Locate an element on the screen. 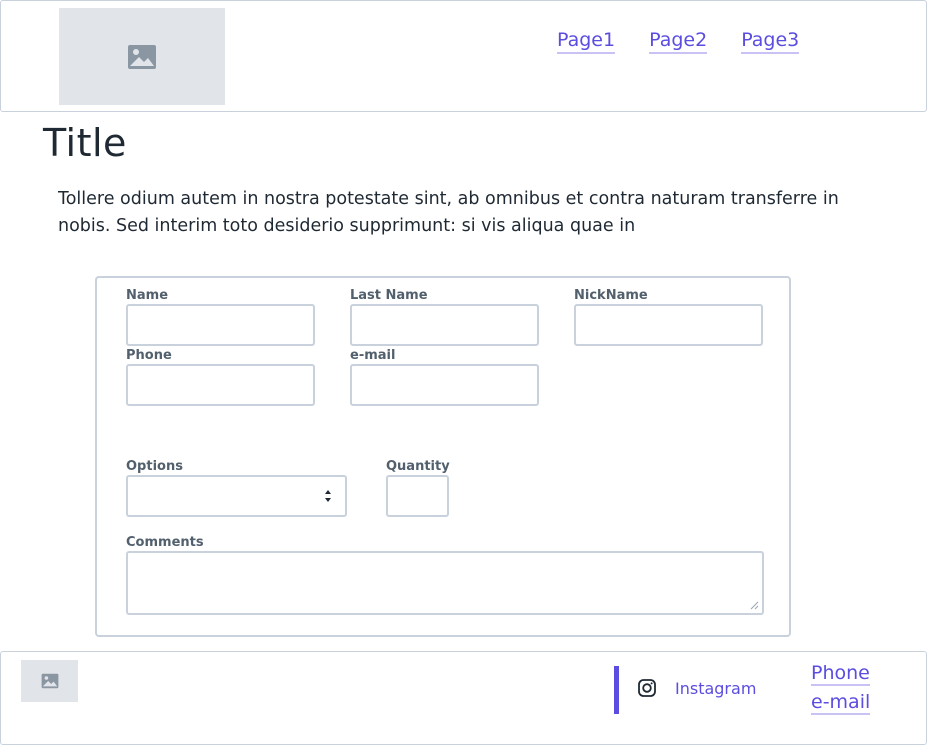 This screenshot has height=745, width=927. comments-label: Comments is located at coordinates (165, 542).